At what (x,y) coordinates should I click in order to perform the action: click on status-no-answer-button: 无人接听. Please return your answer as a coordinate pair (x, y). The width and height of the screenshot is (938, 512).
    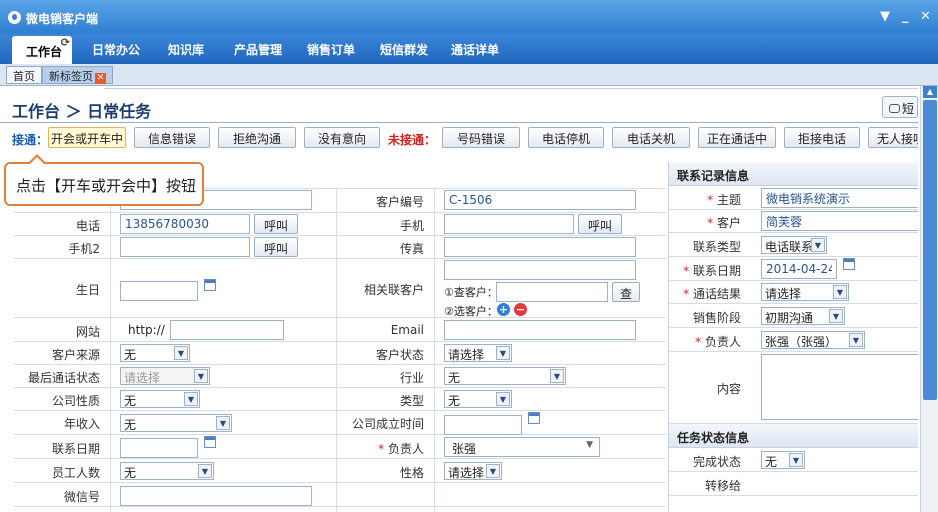
    Looking at the image, I should click on (893, 137).